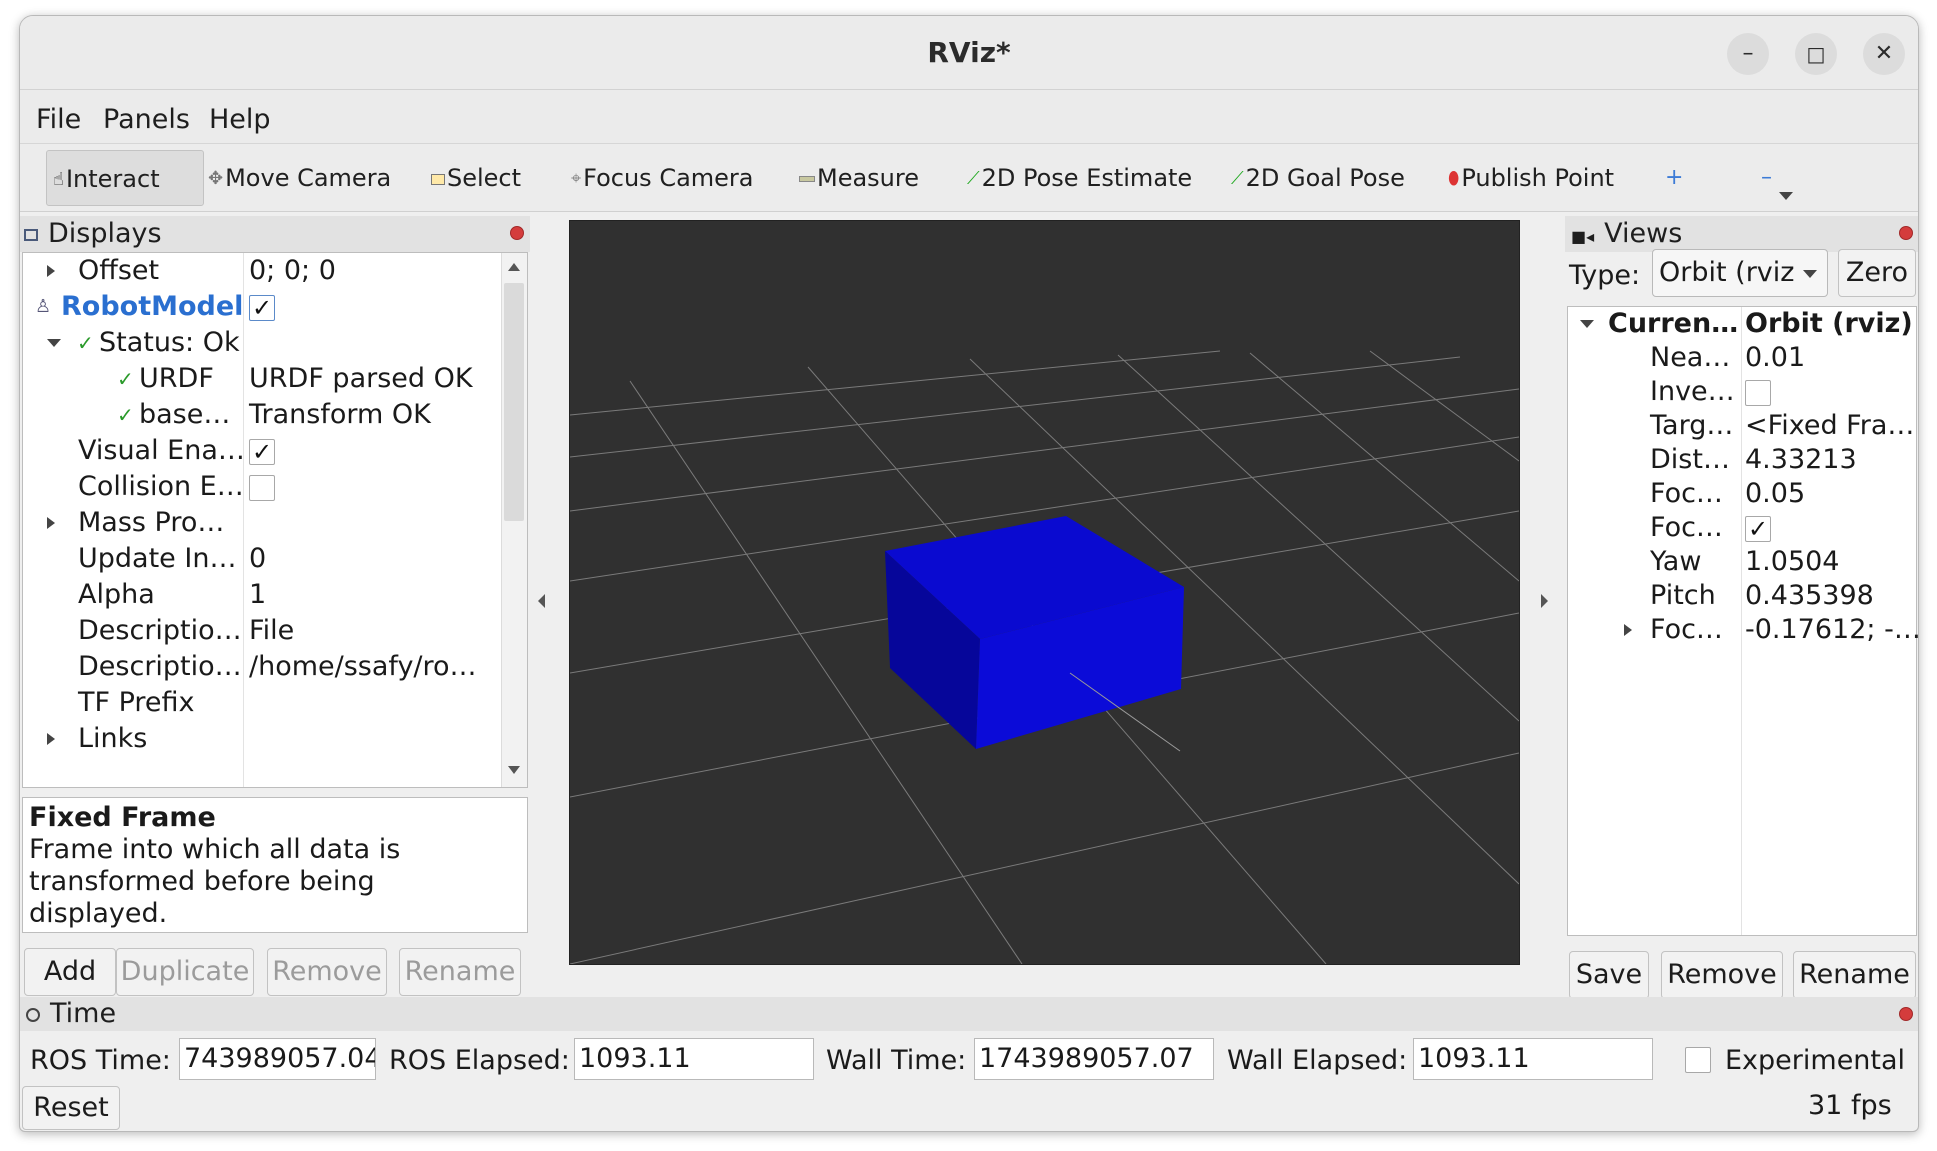 Image resolution: width=1937 pixels, height=1151 pixels. What do you see at coordinates (263, 343) in the screenshot?
I see `tree-row-status: ✓ Status: Ok` at bounding box center [263, 343].